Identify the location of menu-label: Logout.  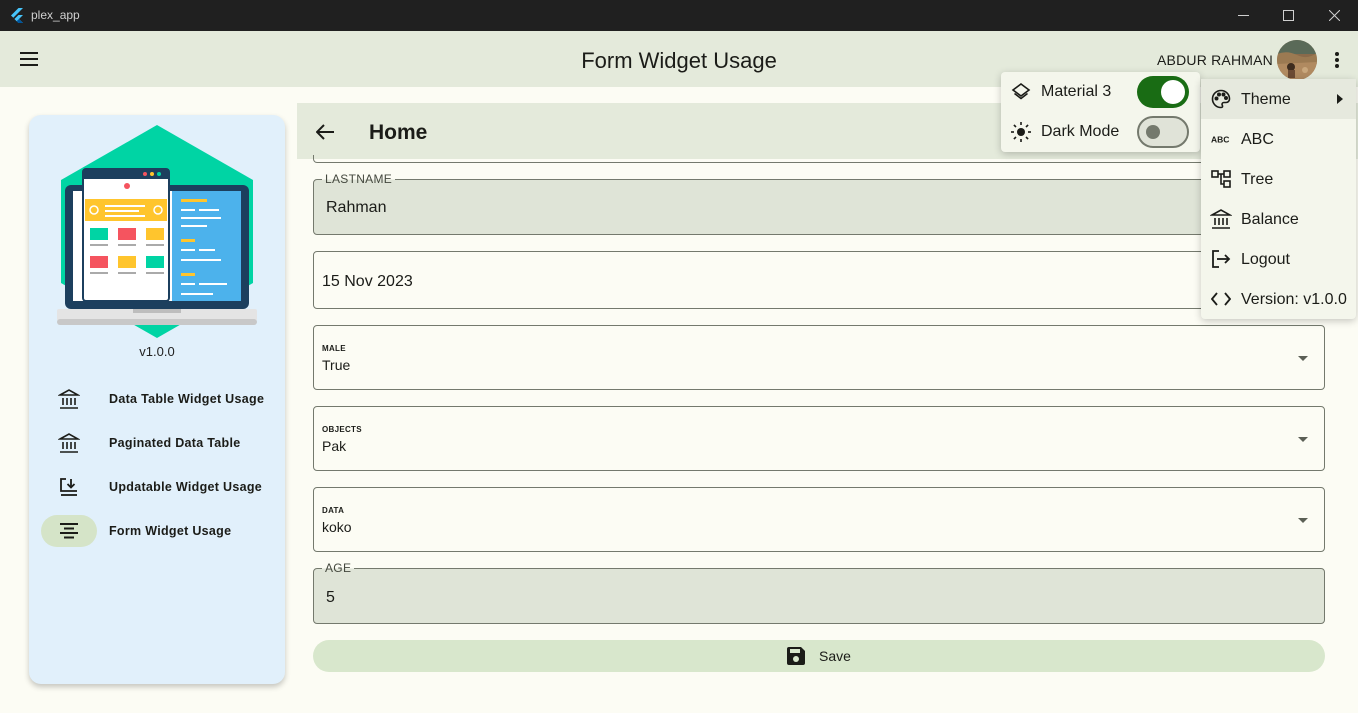
(1265, 259).